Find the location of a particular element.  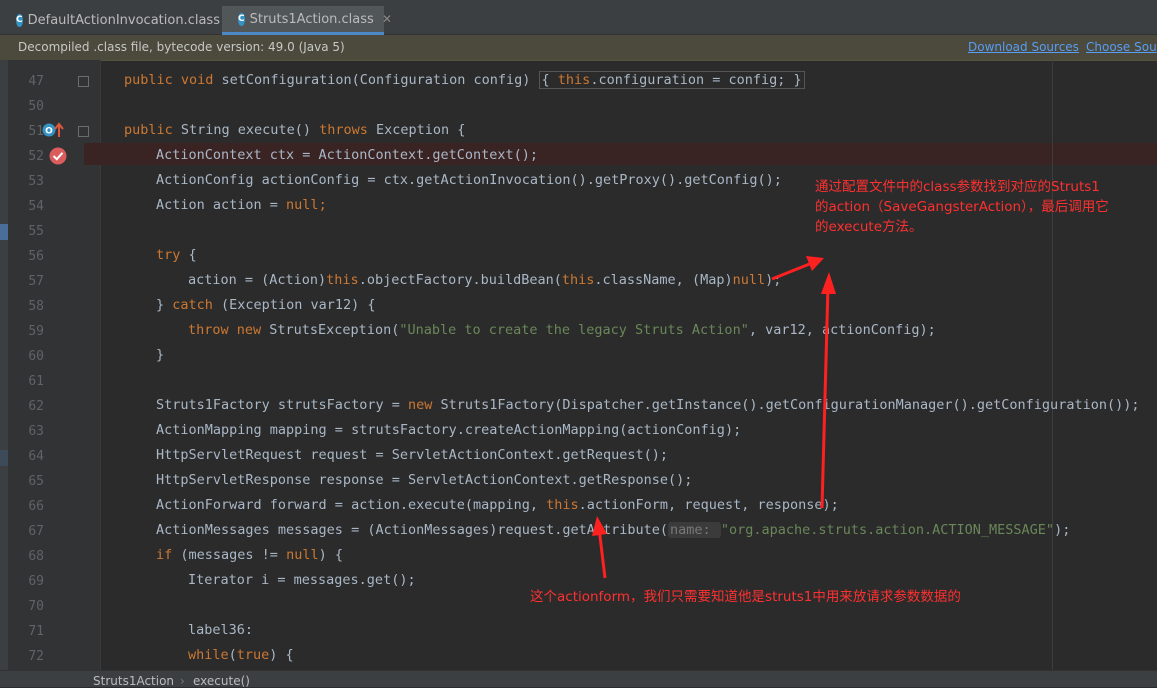

arrow-to-buildbean is located at coordinates (797, 268).